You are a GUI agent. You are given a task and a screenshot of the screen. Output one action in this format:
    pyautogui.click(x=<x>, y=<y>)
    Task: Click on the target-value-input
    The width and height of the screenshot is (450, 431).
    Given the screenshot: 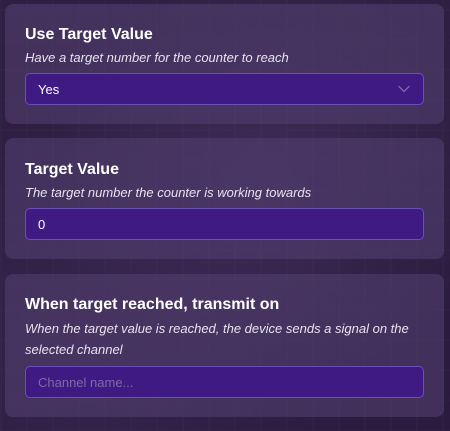 What is the action you would take?
    pyautogui.click(x=224, y=224)
    